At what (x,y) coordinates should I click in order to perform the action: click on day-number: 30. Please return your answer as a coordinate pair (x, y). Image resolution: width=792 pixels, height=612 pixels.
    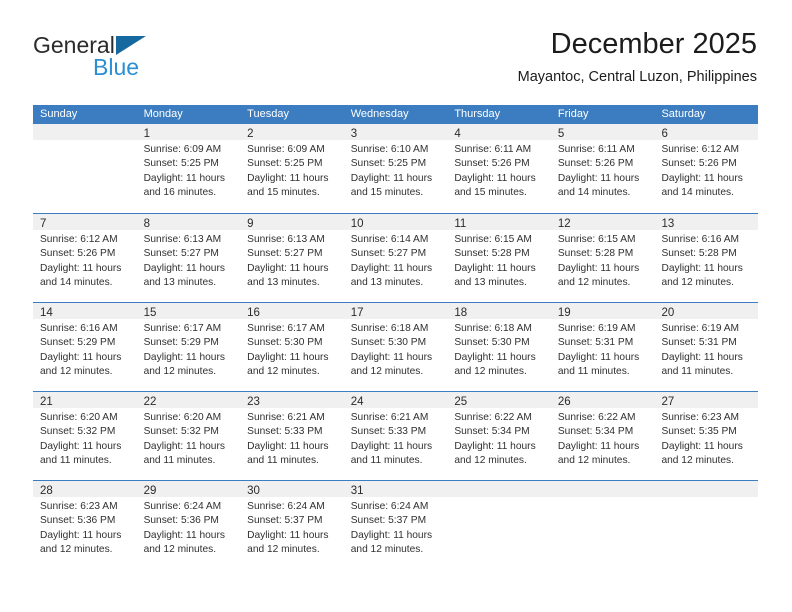
    Looking at the image, I should click on (253, 491).